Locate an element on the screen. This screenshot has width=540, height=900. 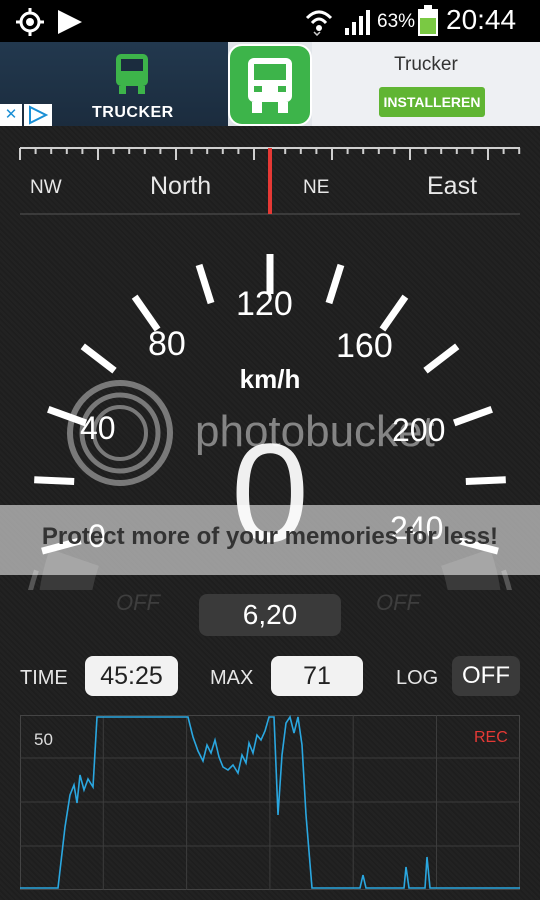
right-status-off: OFF is located at coordinates (398, 602).